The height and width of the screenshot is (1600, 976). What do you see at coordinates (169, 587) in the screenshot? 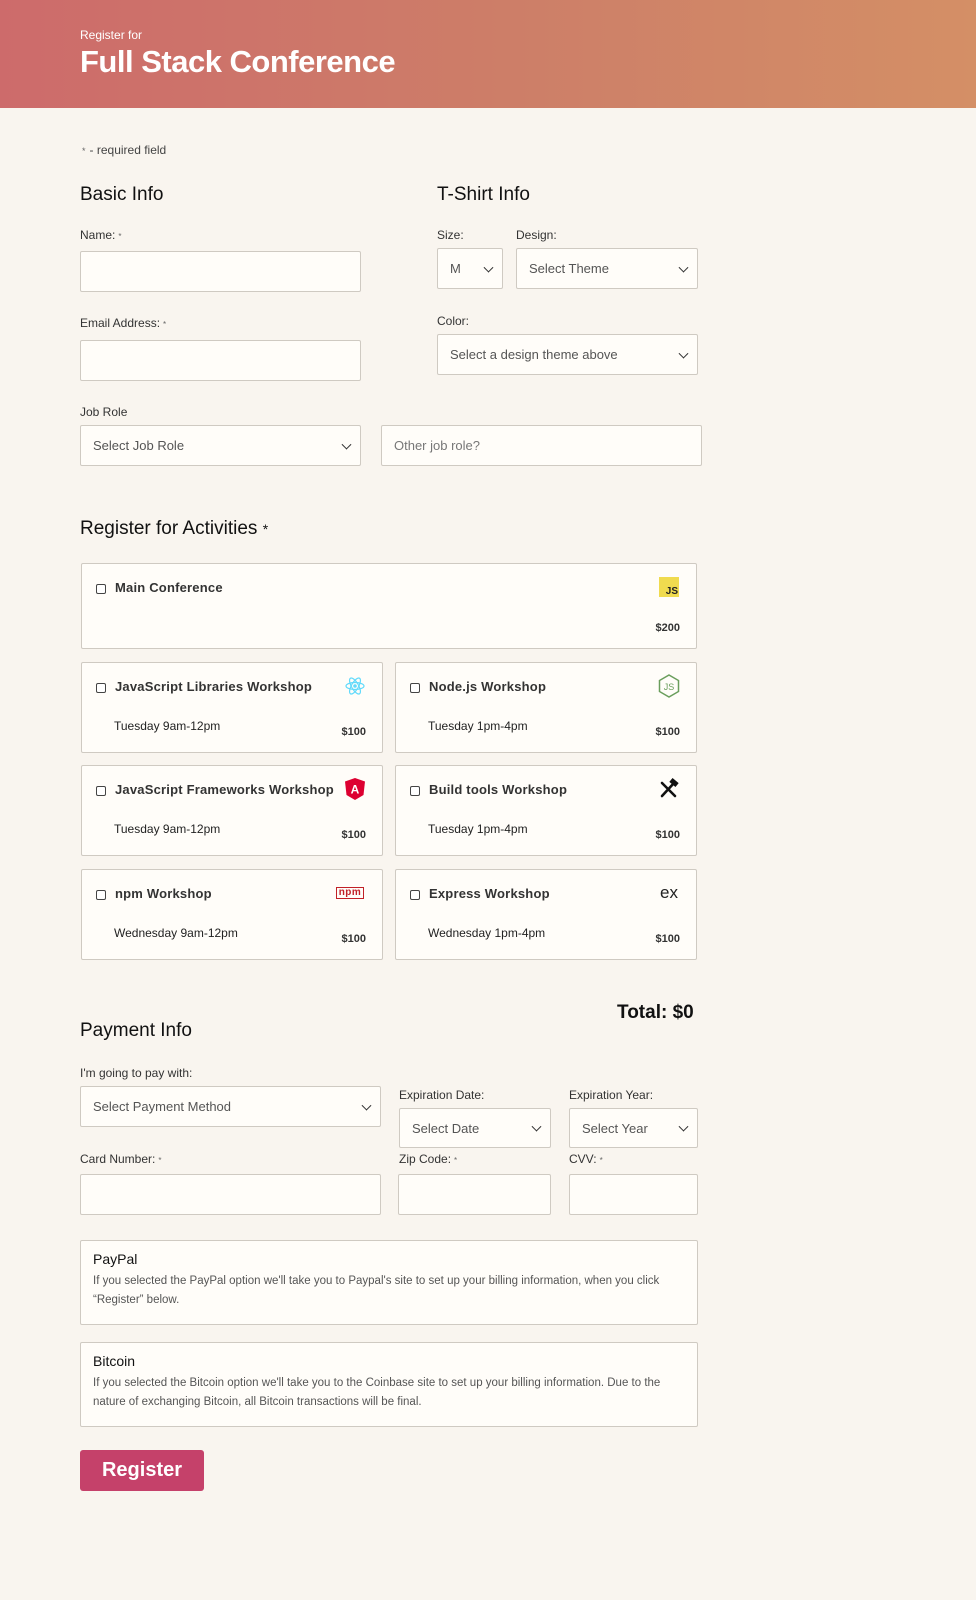
I see `activity-name: Main Conference` at bounding box center [169, 587].